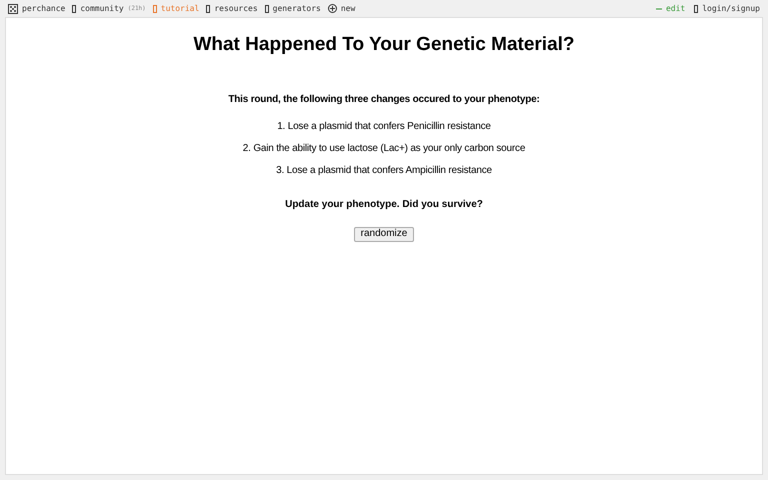 Image resolution: width=768 pixels, height=480 pixels. Describe the element at coordinates (384, 99) in the screenshot. I see `intro-text: This round, the following three changes occured to your phenotype:` at that location.